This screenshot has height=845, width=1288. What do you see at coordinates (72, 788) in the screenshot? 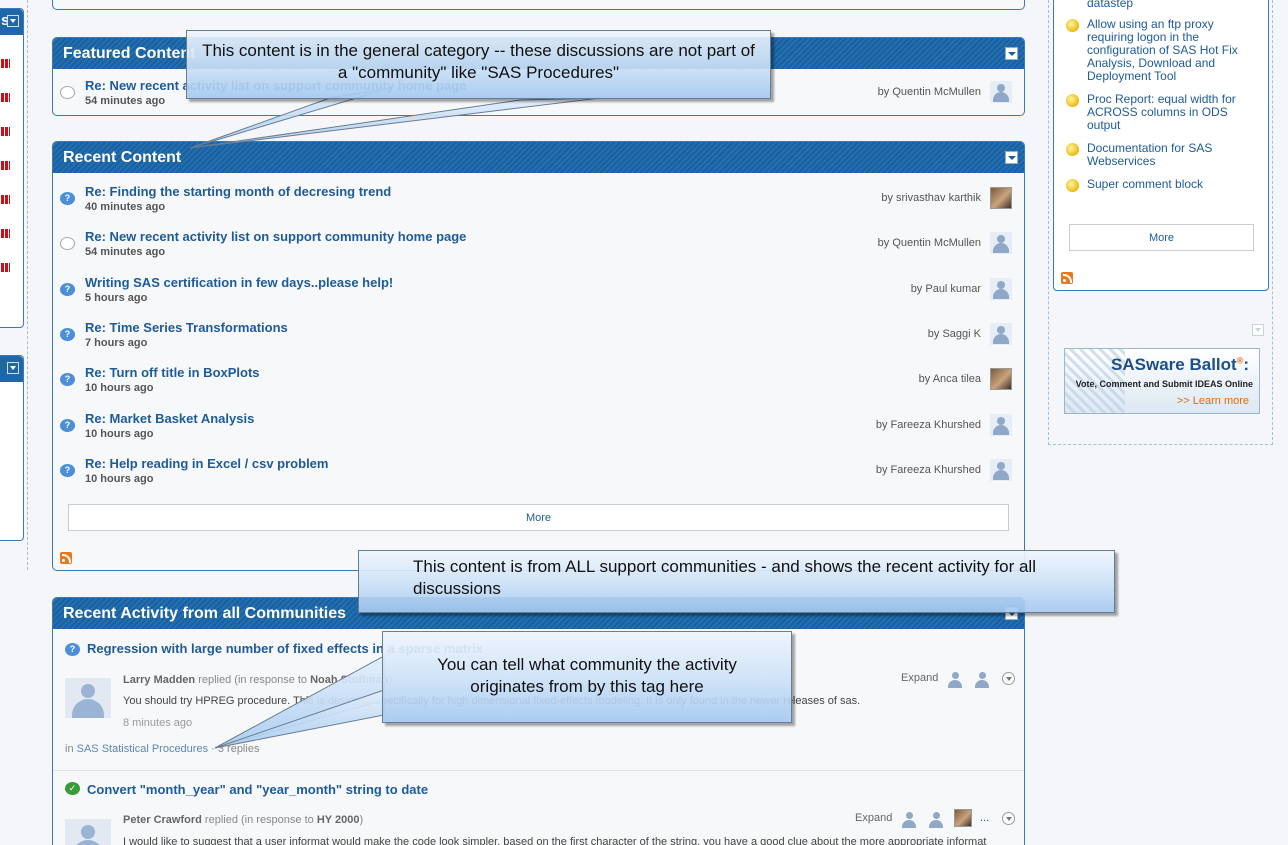
I see `answered-icon: ✓` at bounding box center [72, 788].